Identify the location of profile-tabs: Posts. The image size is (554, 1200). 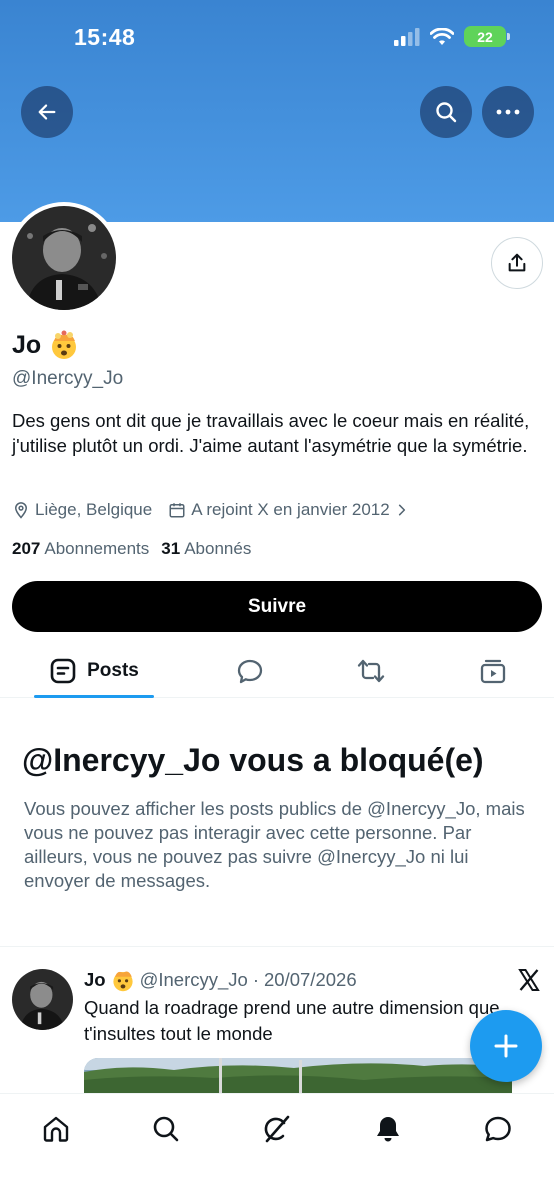
(277, 671).